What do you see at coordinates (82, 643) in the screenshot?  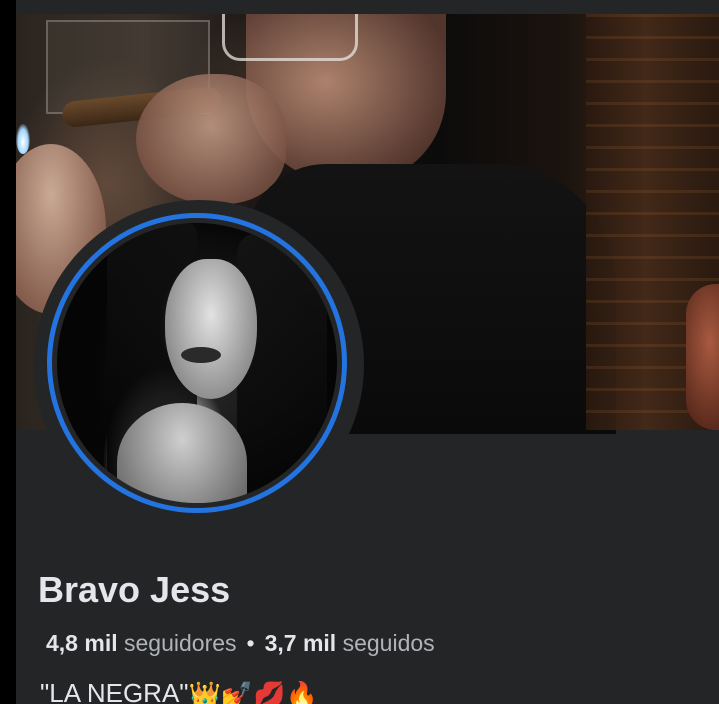 I see `followers-count: 4,8 mil` at bounding box center [82, 643].